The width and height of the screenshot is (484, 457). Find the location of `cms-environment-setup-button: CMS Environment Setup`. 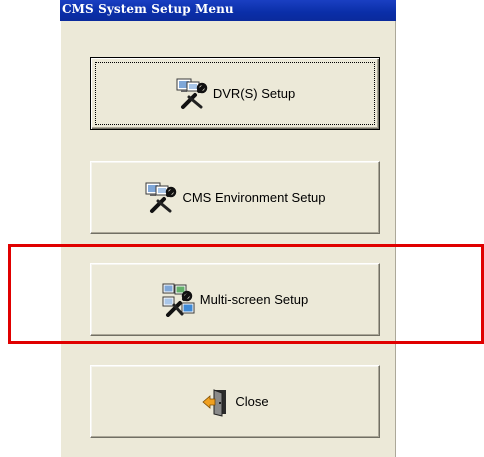

cms-environment-setup-button: CMS Environment Setup is located at coordinates (235, 197).